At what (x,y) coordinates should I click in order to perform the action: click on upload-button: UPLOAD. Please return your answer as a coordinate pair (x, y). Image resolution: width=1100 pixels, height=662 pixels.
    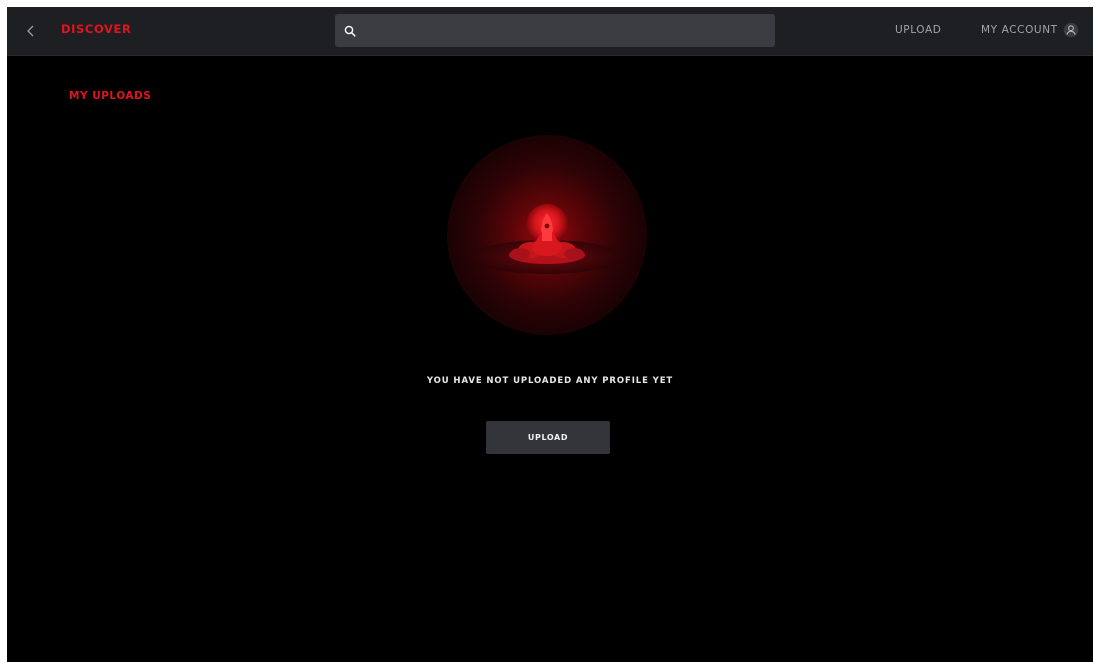
    Looking at the image, I should click on (548, 437).